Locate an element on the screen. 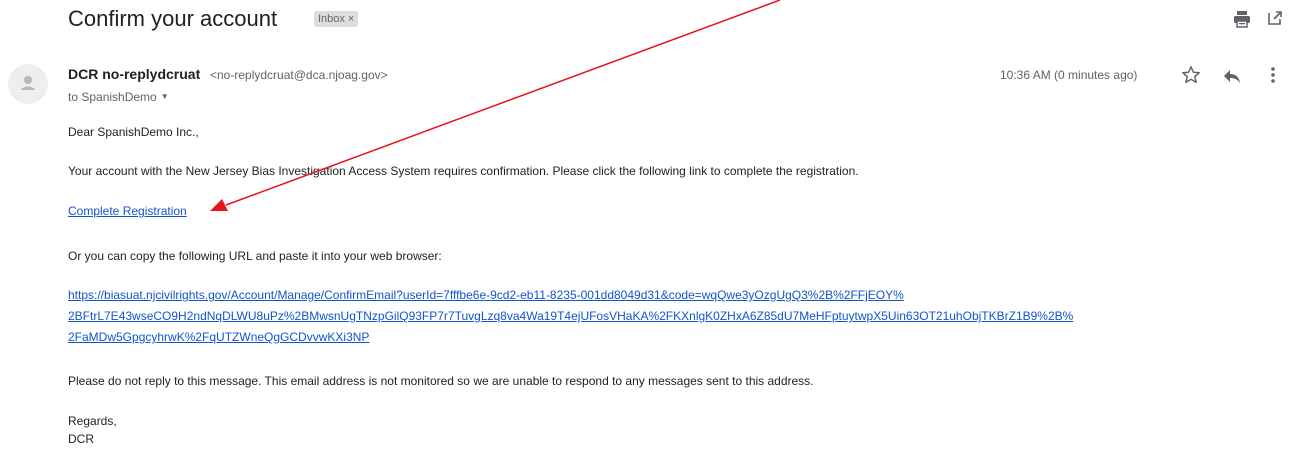  confirmation-url-text-3: 2FaMDw5GpgcyhrwK%2FqUTZWneQgGCDvvwKXi3NP is located at coordinates (218, 337).